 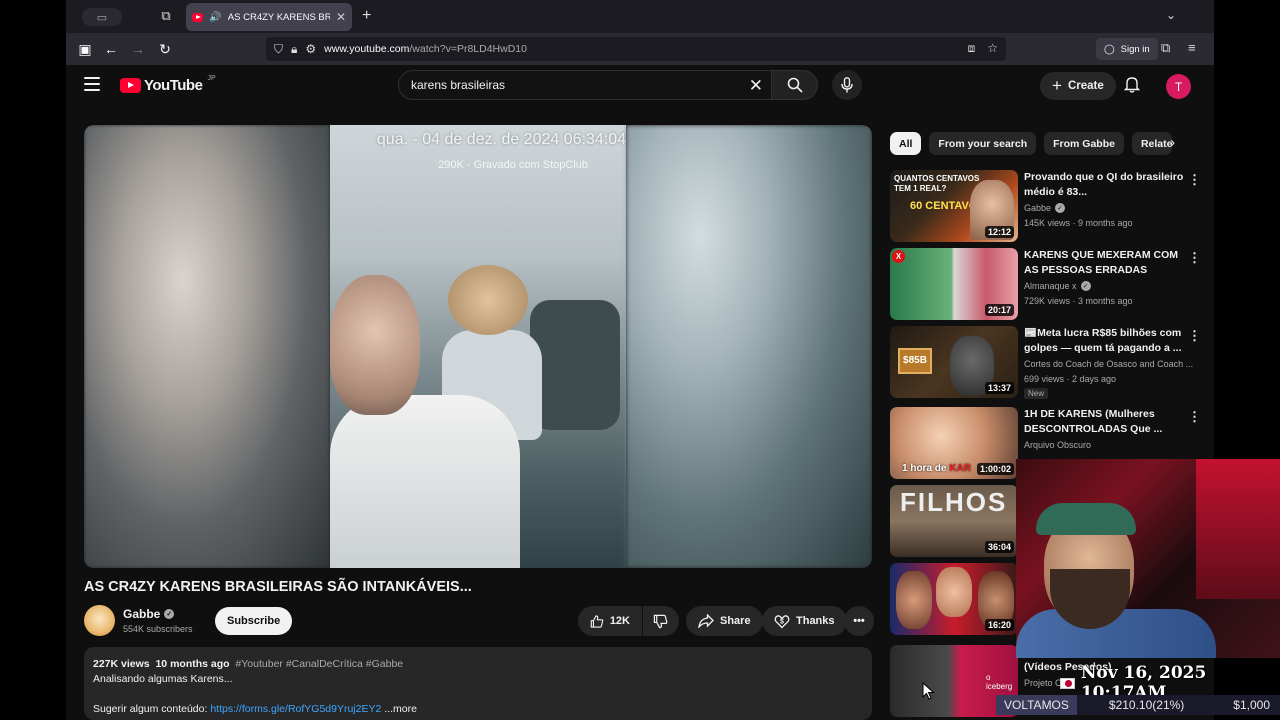 I want to click on more-actions-button: •••, so click(x=859, y=621).